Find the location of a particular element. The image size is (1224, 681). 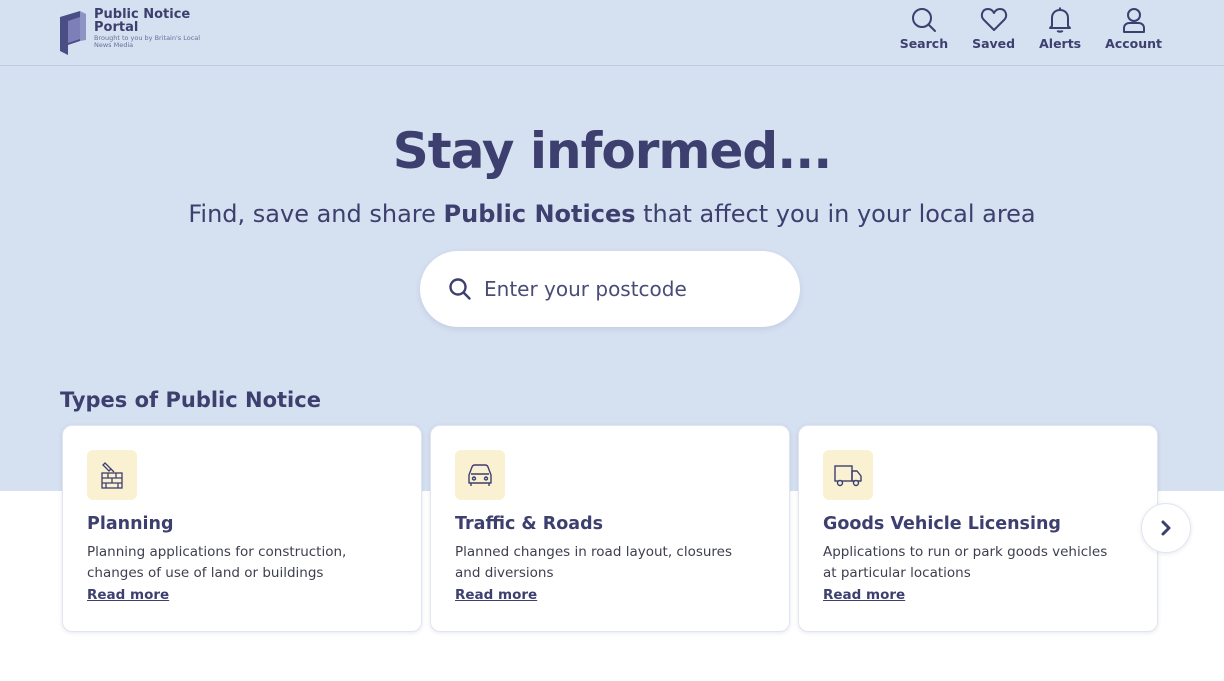

nav-alerts: Alerts is located at coordinates (1060, 28).